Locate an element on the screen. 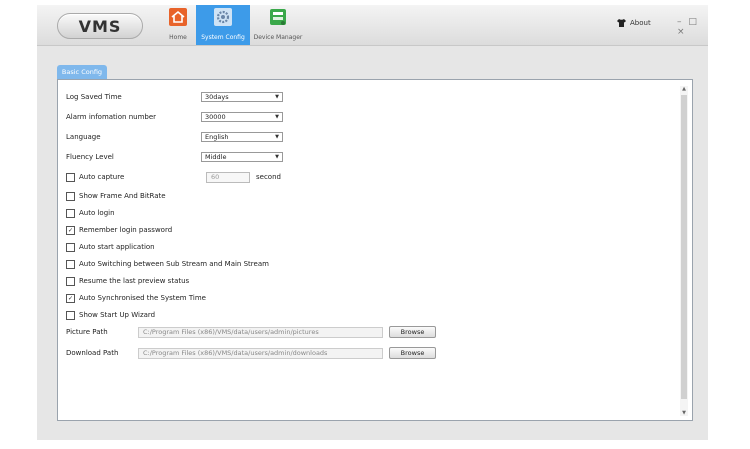 The width and height of the screenshot is (750, 449). picture-path-label: Picture Path is located at coordinates (87, 332).